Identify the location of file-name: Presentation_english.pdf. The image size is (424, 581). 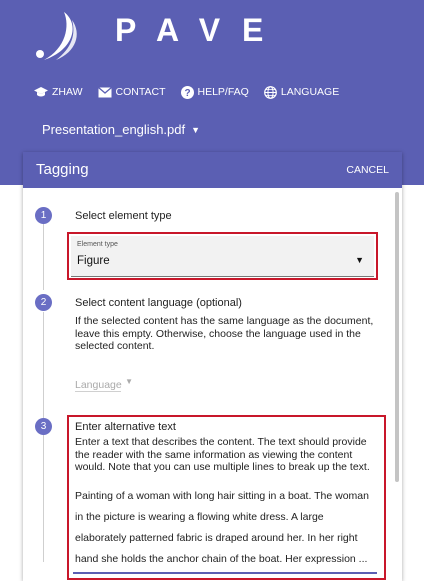
(114, 129).